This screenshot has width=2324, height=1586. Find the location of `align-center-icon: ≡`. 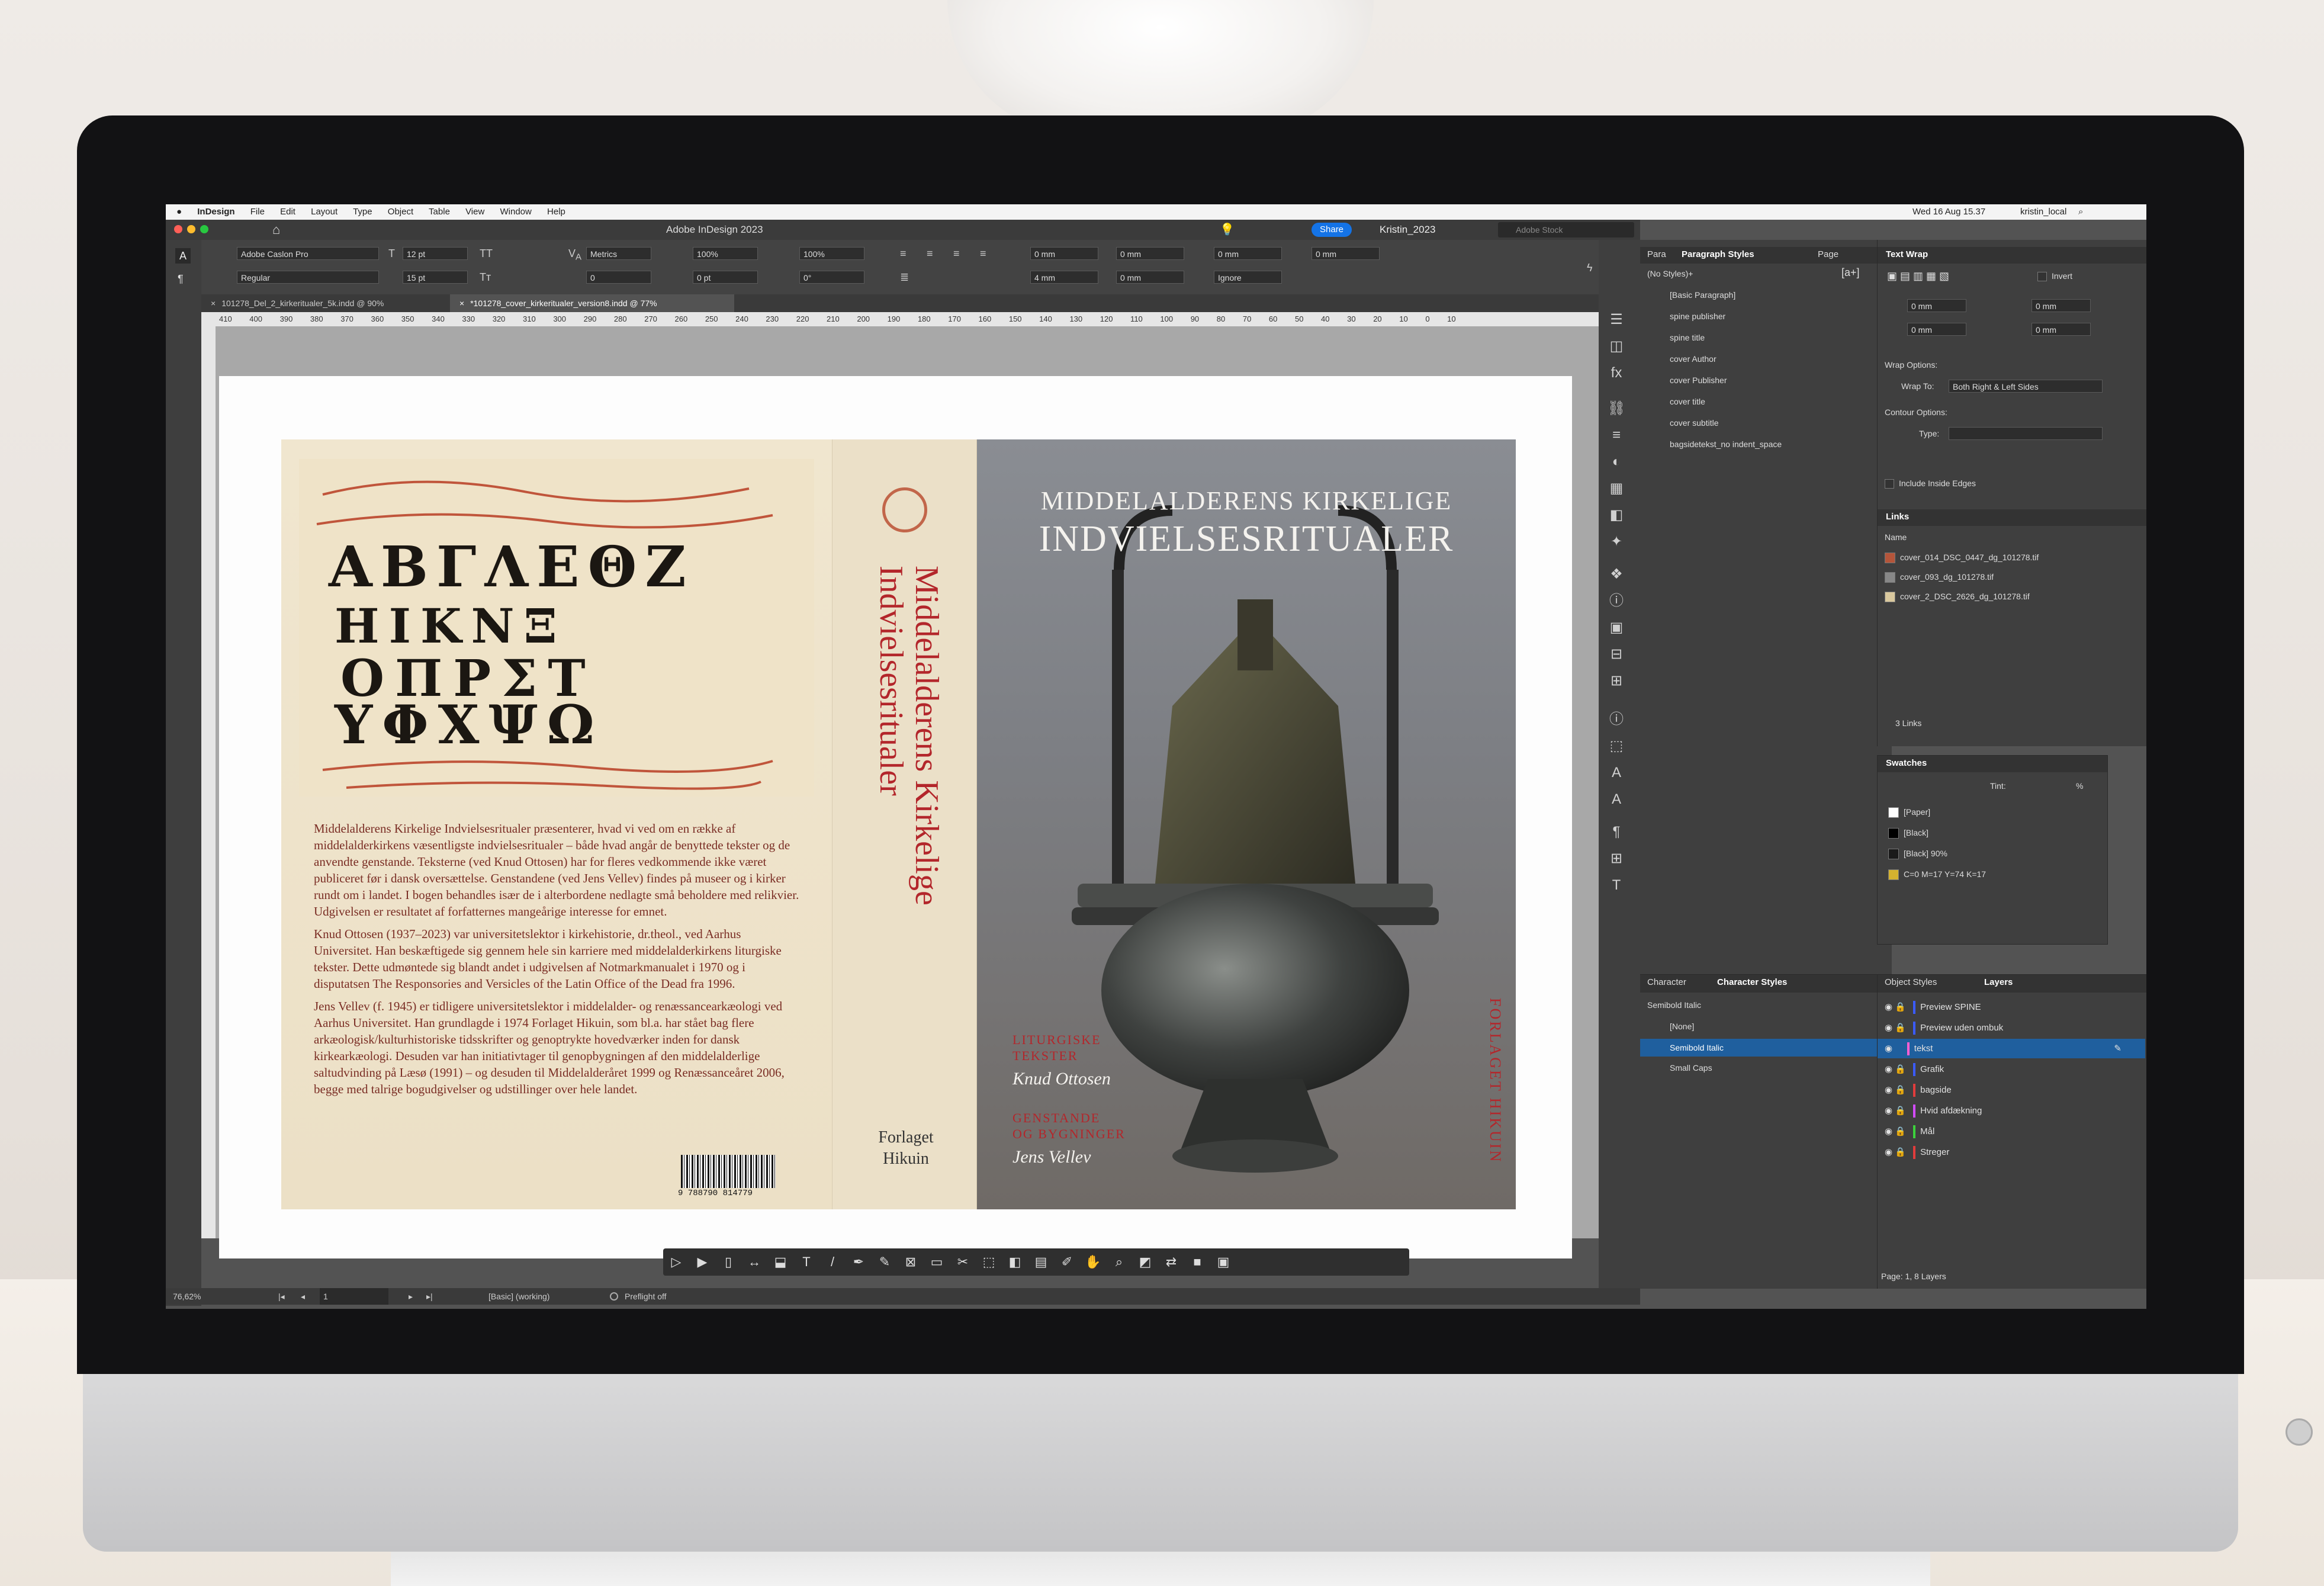

align-center-icon: ≡ is located at coordinates (930, 253).